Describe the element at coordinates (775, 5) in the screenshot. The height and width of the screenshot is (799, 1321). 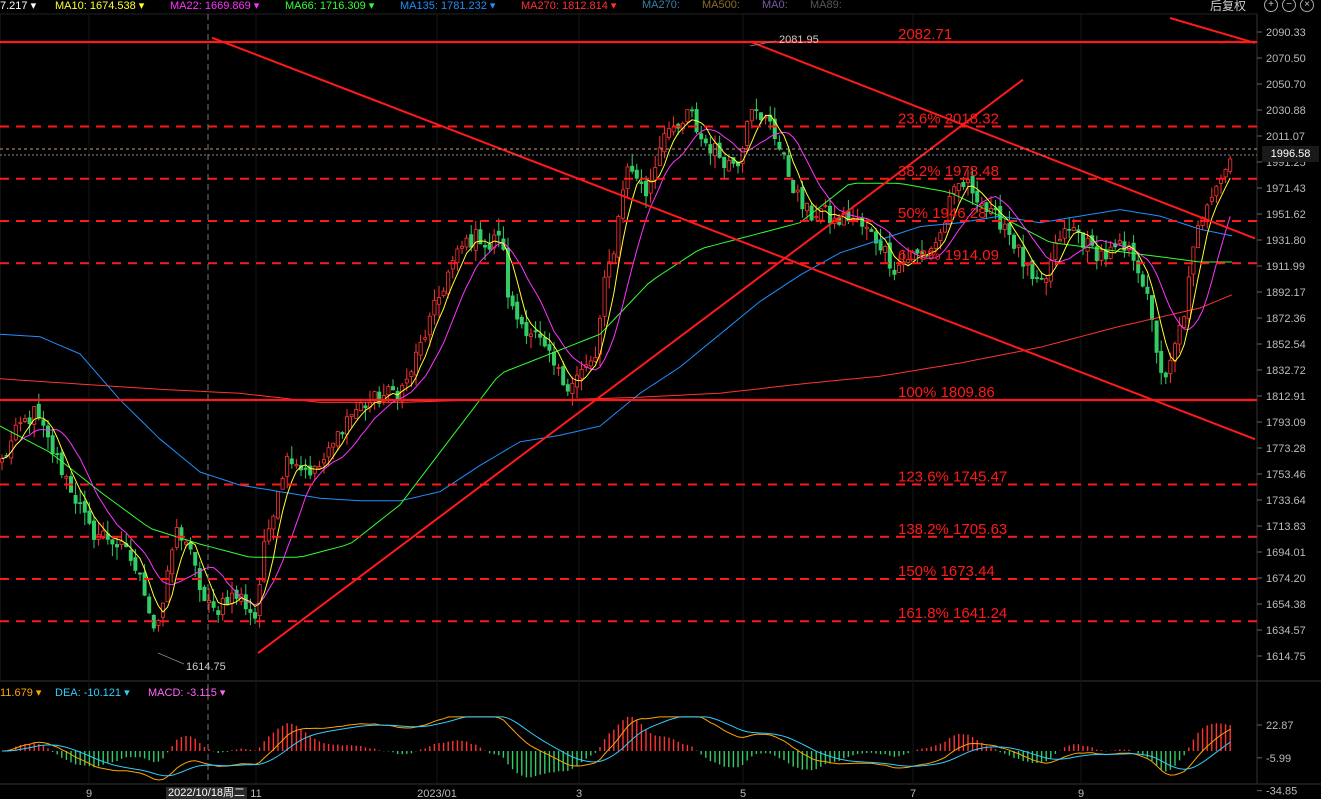
I see `ma-legend-item: MA0:` at that location.